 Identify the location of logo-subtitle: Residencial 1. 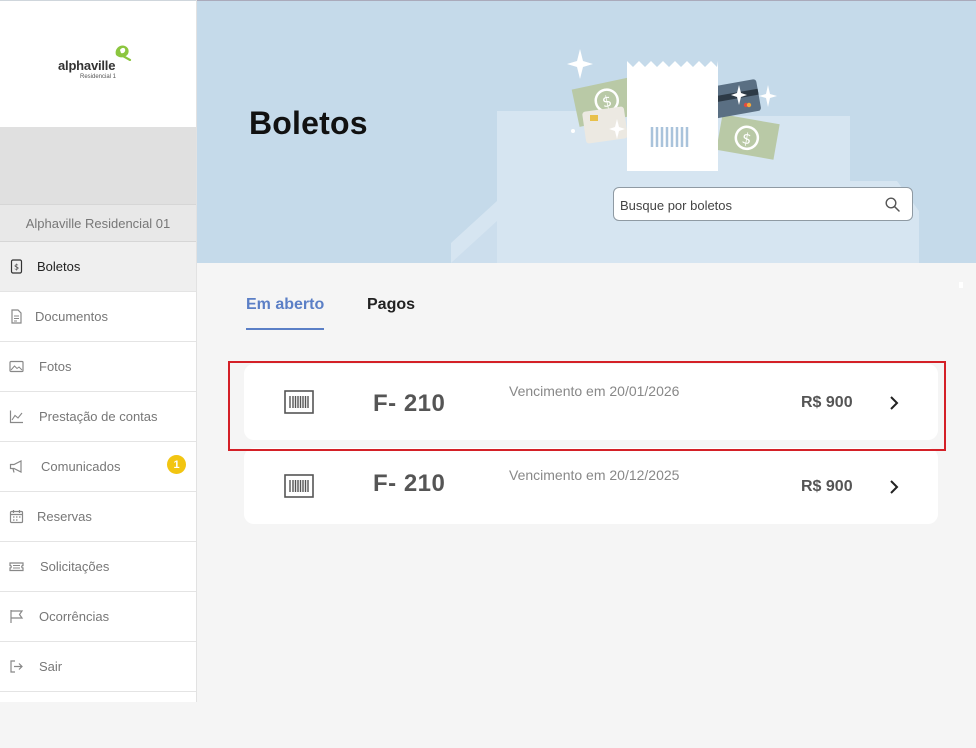
(98, 77).